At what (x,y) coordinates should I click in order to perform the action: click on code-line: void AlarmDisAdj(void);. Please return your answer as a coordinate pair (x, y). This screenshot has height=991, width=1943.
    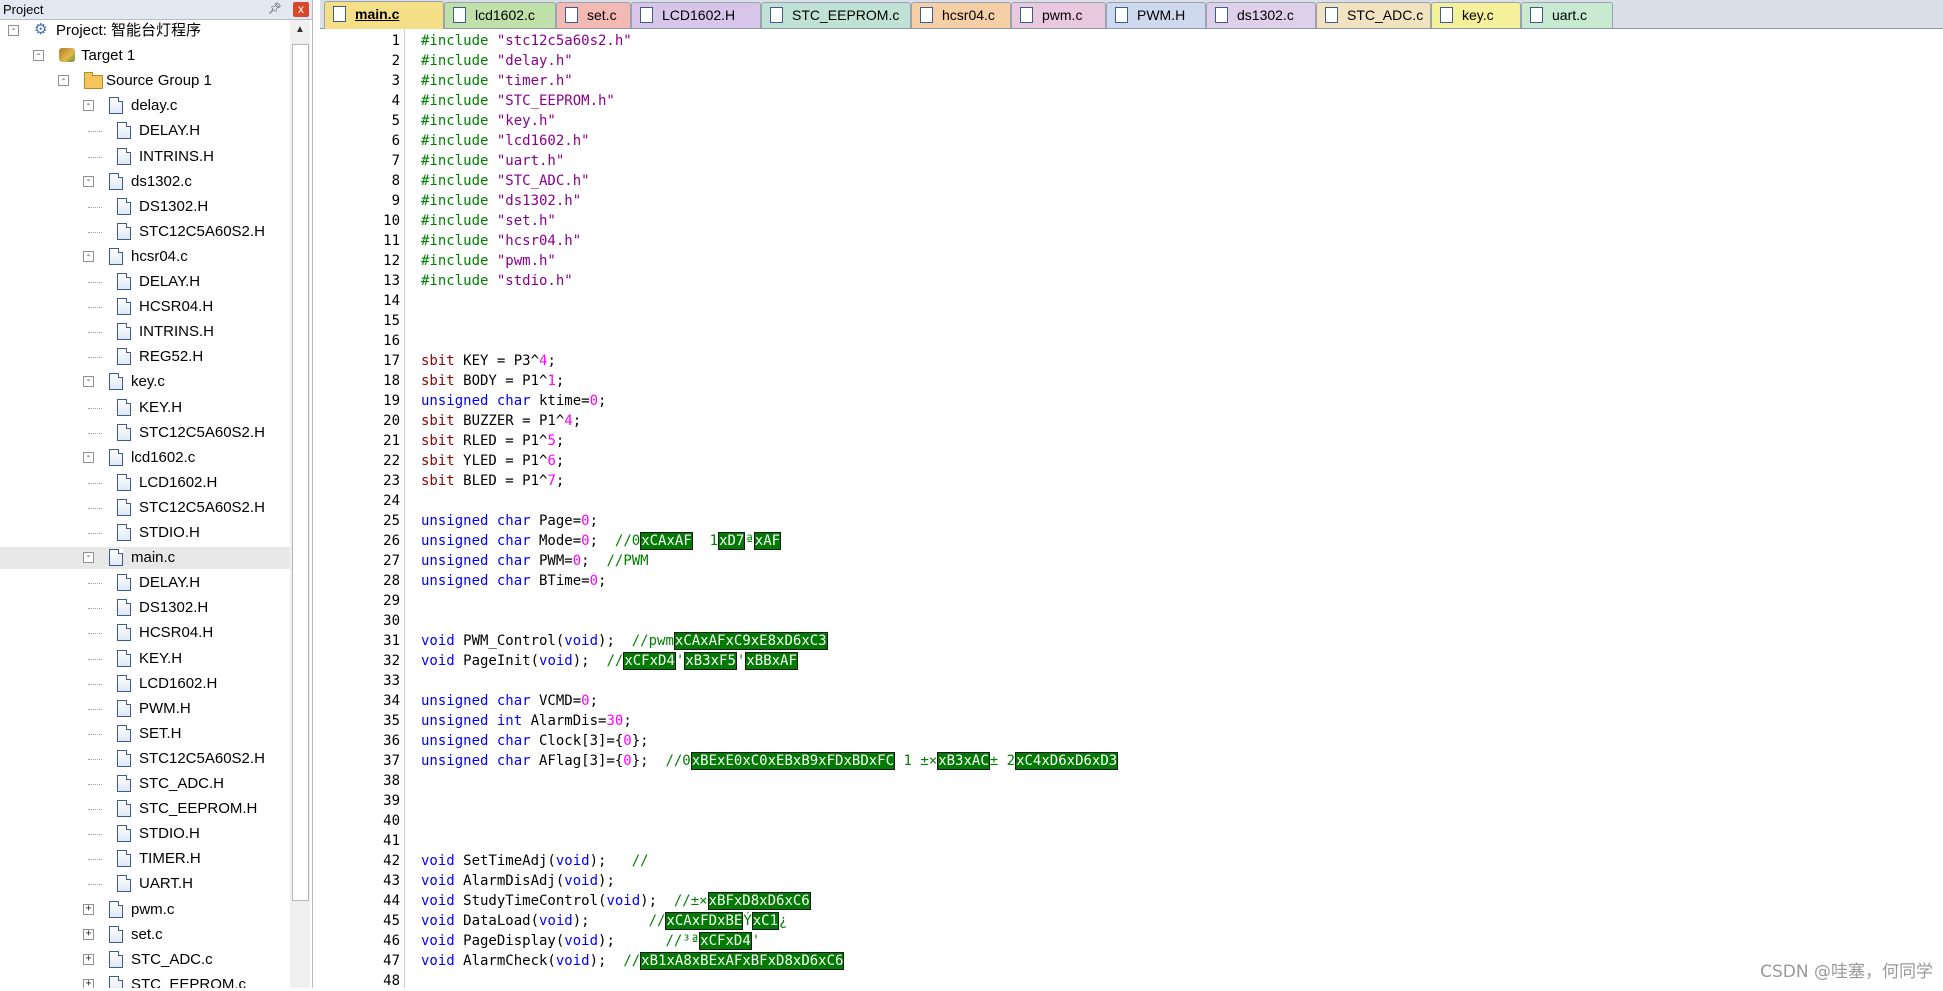
    Looking at the image, I should click on (518, 881).